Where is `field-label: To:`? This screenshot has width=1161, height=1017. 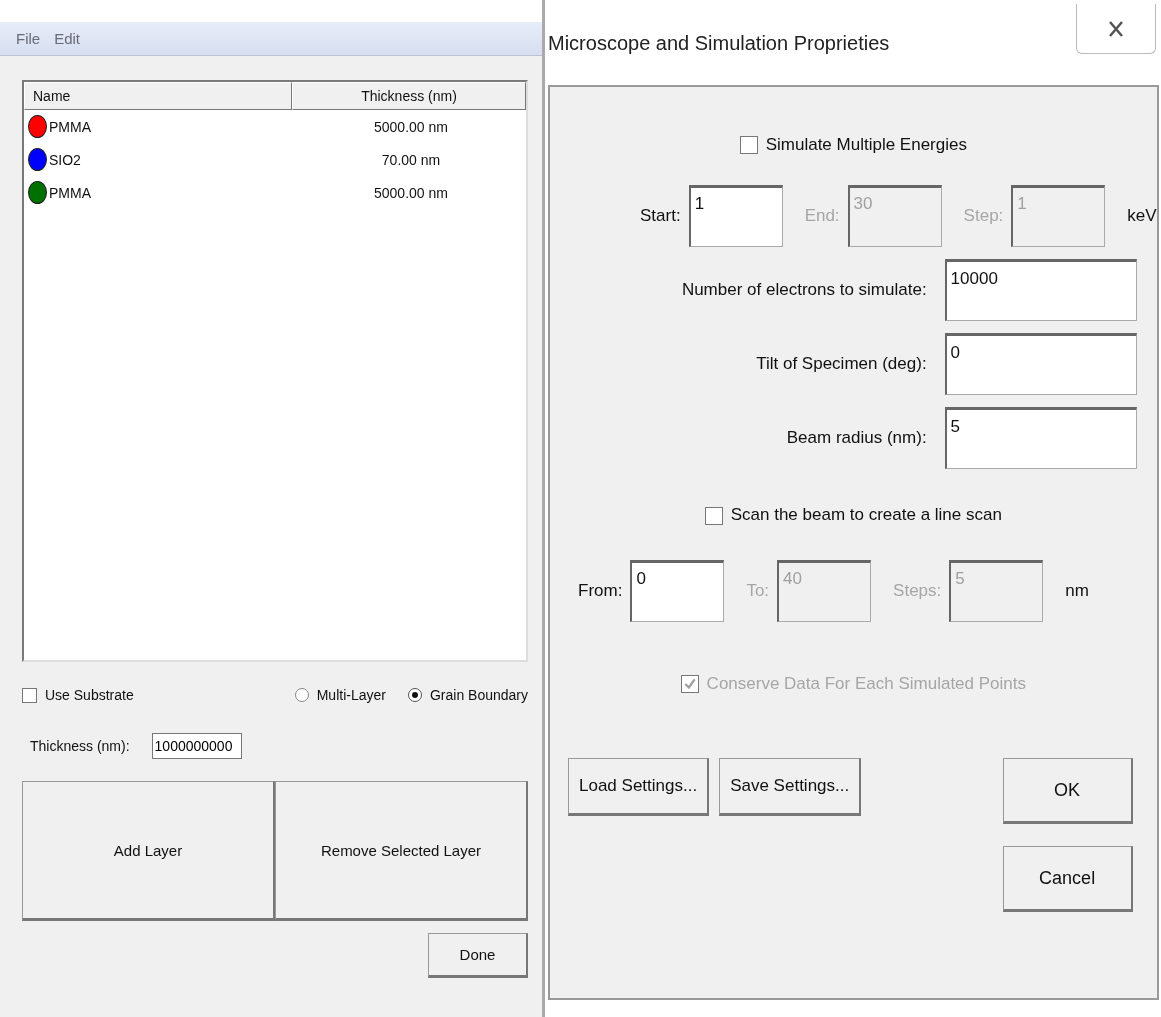
field-label: To: is located at coordinates (758, 590).